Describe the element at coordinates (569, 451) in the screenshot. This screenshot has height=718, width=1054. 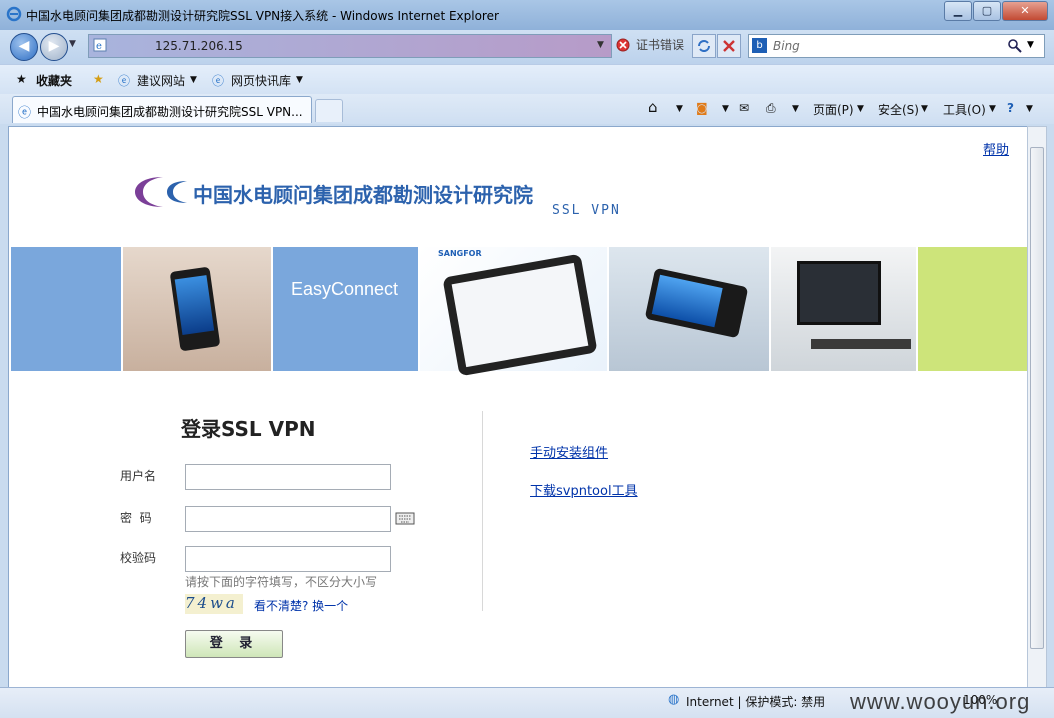
I see `manual-install-link: 手动安装组件` at that location.